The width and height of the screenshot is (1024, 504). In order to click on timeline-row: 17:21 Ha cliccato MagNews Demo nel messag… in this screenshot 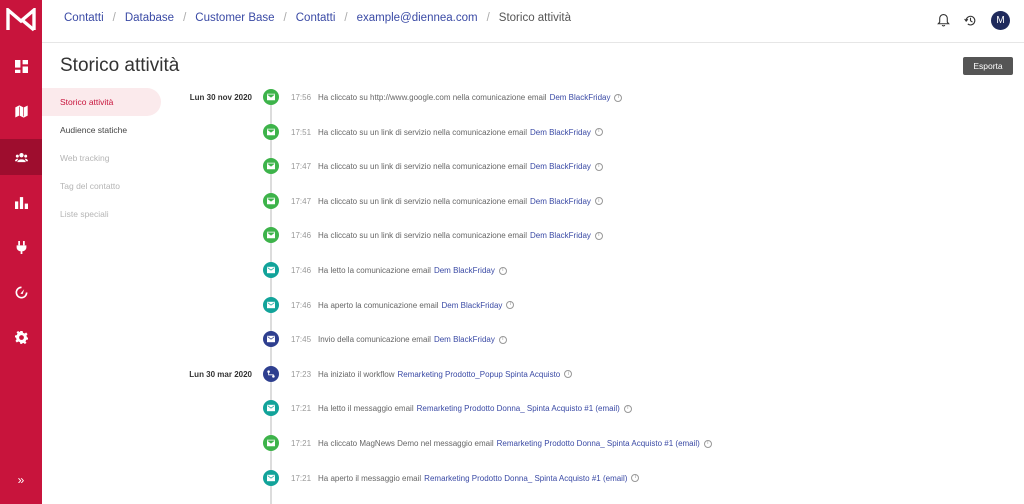, I will do `click(512, 444)`.